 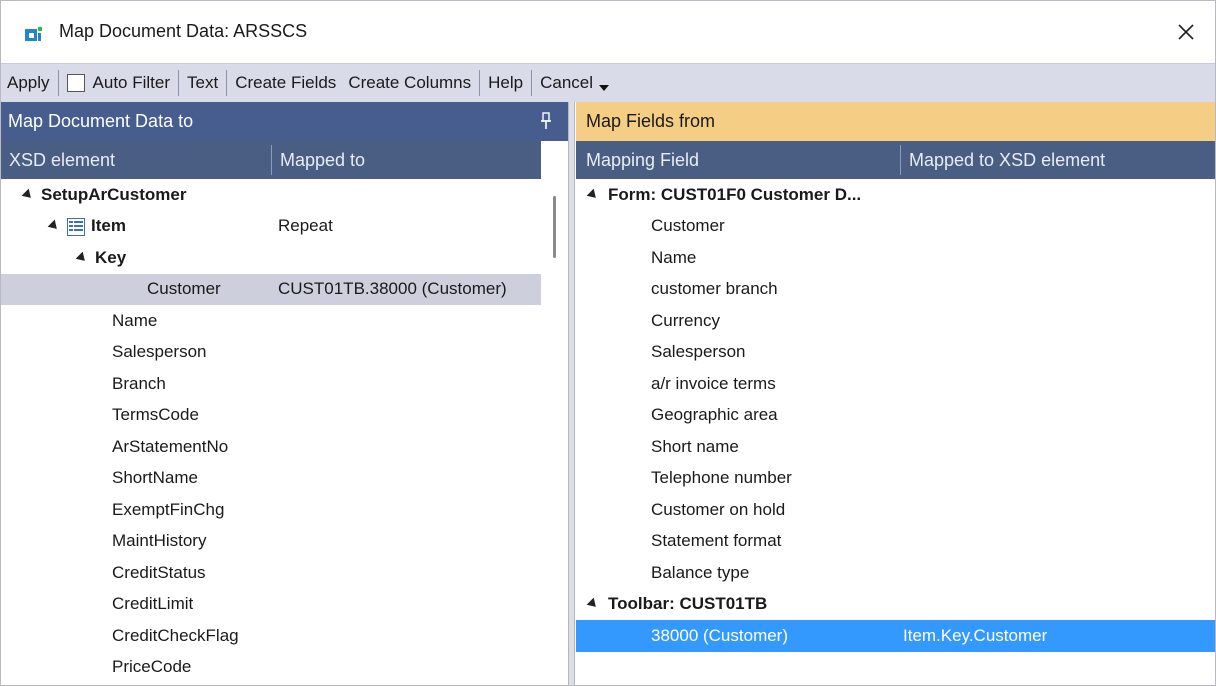 What do you see at coordinates (895, 258) in the screenshot?
I see `field-row: Name` at bounding box center [895, 258].